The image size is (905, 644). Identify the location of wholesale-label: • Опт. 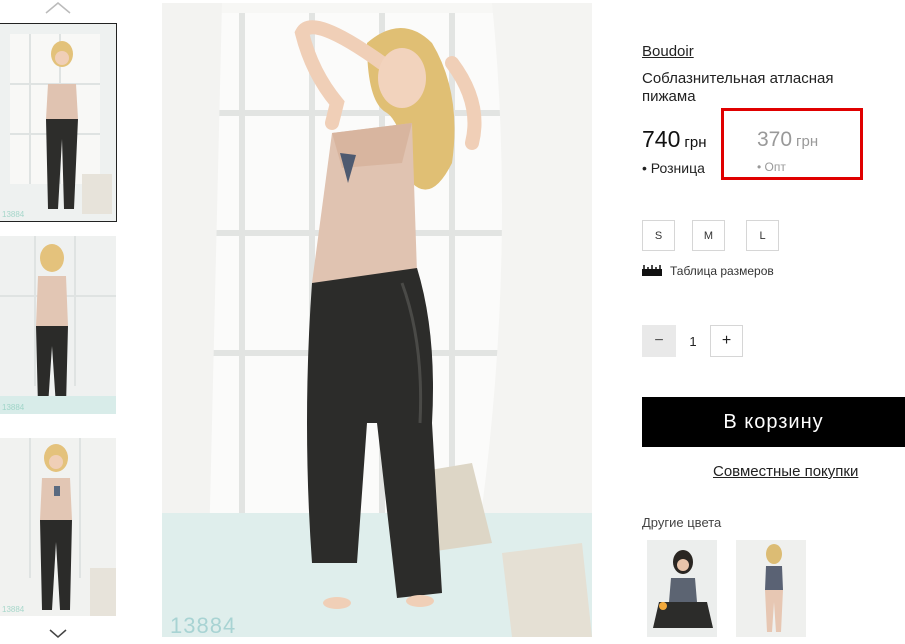
(771, 167).